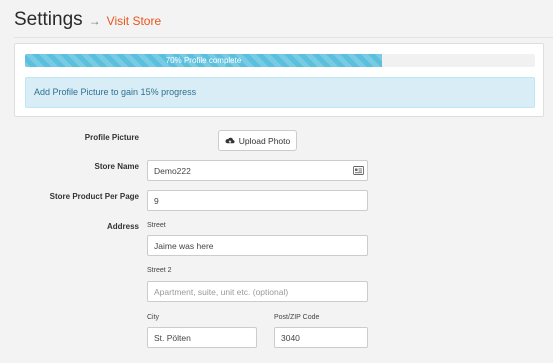  I want to click on city-input, so click(202, 337).